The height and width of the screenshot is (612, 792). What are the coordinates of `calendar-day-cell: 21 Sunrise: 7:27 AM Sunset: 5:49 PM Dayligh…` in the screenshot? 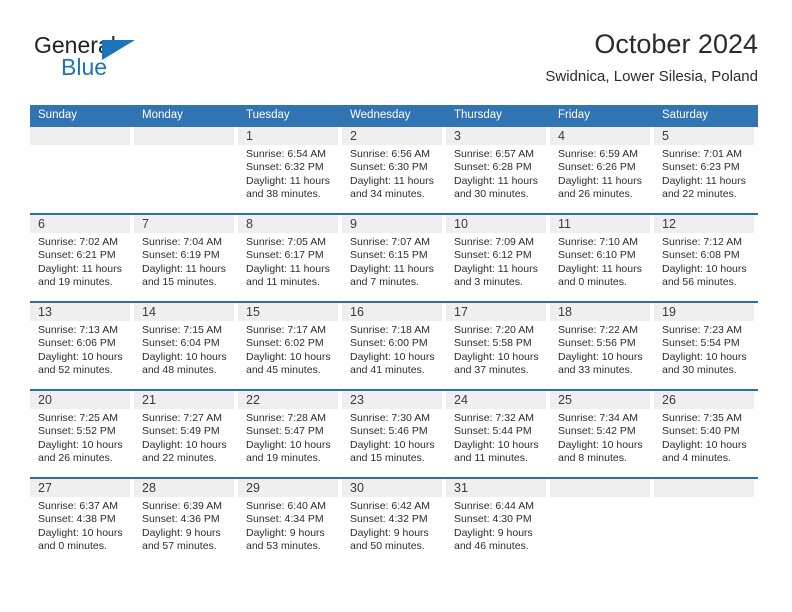 It's located at (186, 433).